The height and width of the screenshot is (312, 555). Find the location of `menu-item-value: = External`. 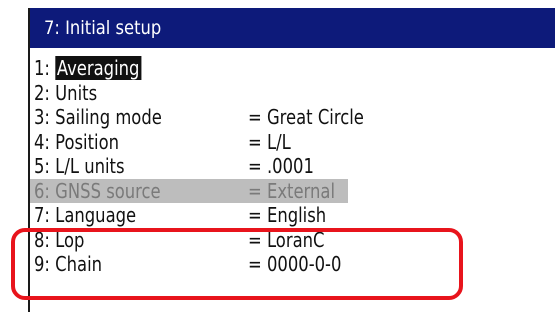

menu-item-value: = External is located at coordinates (291, 190).